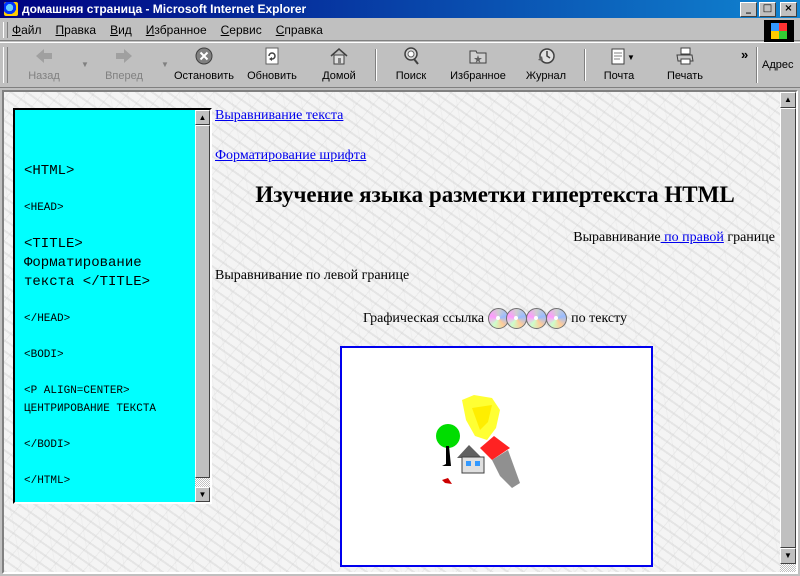 Image resolution: width=800 pixels, height=576 pixels. Describe the element at coordinates (44, 65) in the screenshot. I see `back-button: Назад` at that location.